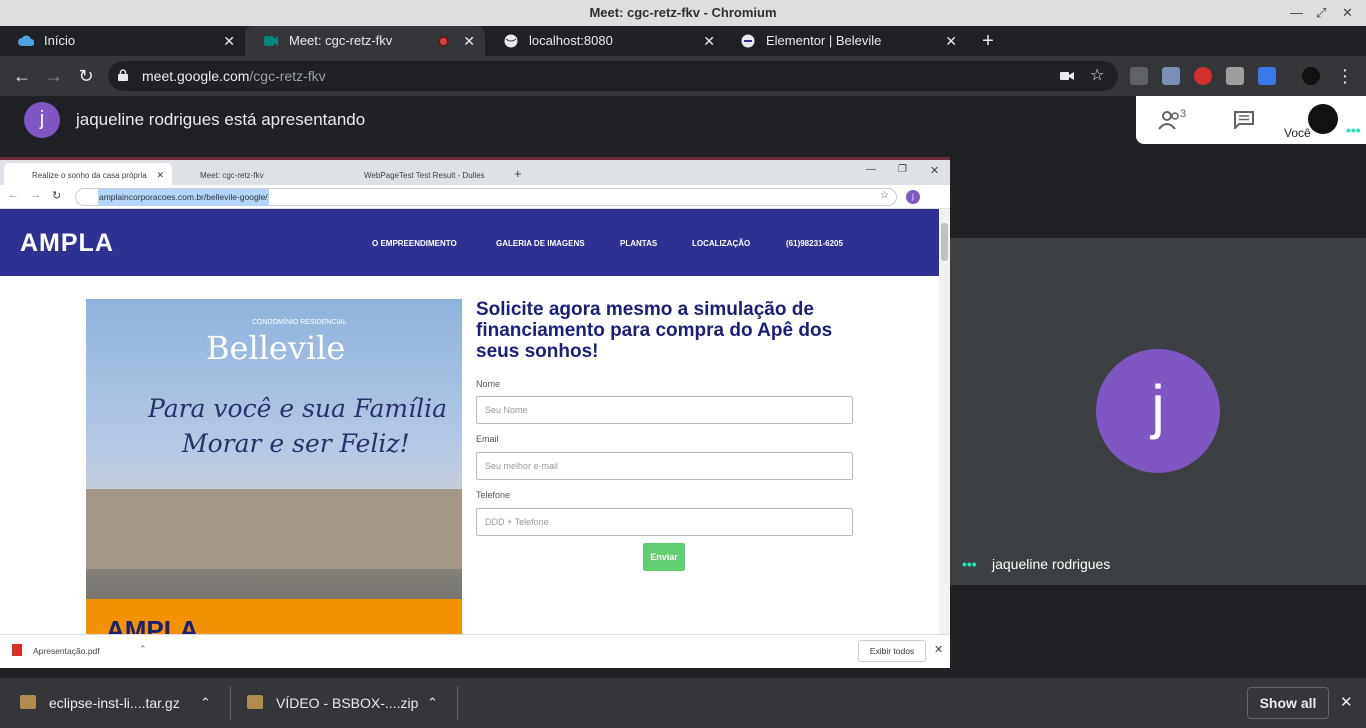  Describe the element at coordinates (1067, 76) in the screenshot. I see `camera-icon` at that location.